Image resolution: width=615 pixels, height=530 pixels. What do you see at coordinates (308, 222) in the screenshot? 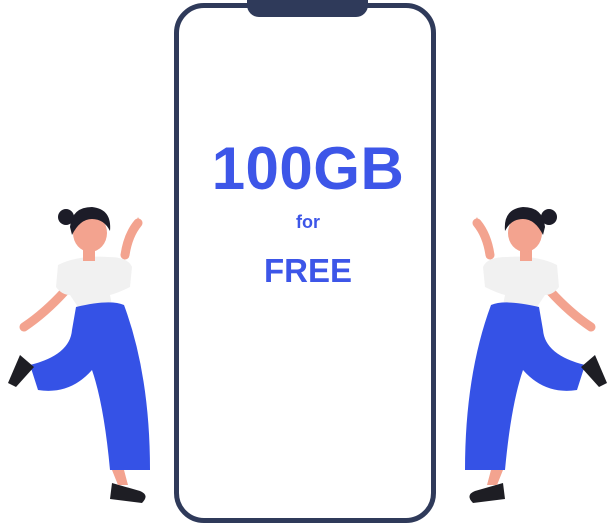
I see `for-label: for` at bounding box center [308, 222].